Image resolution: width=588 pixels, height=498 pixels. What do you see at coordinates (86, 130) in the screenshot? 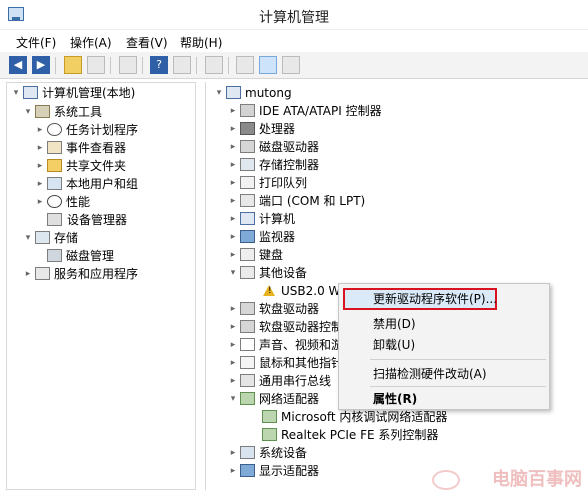
I see `tree-item-task-scheduler: ▸ 任务计划程序` at bounding box center [86, 130].